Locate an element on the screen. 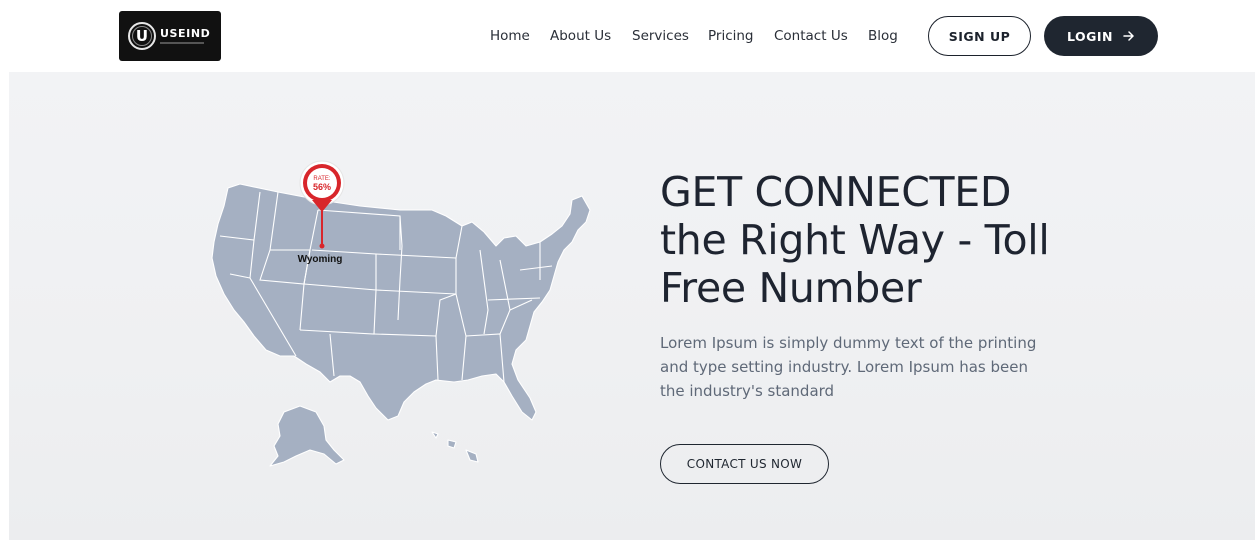 The height and width of the screenshot is (540, 1255). brand-logo: U USEIND is located at coordinates (170, 36).